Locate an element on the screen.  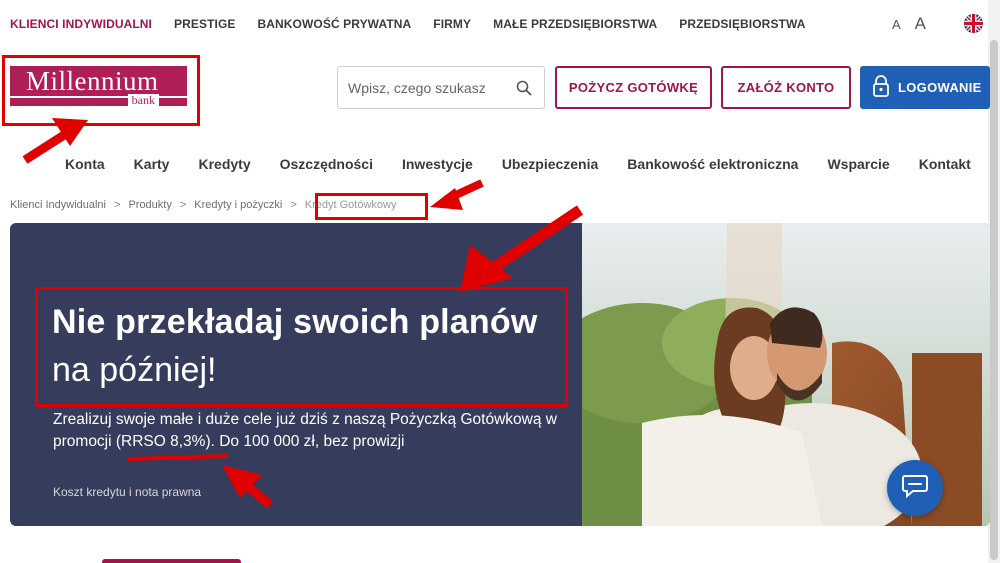
nav-item-kontakt: Kontakt is located at coordinates (945, 164).